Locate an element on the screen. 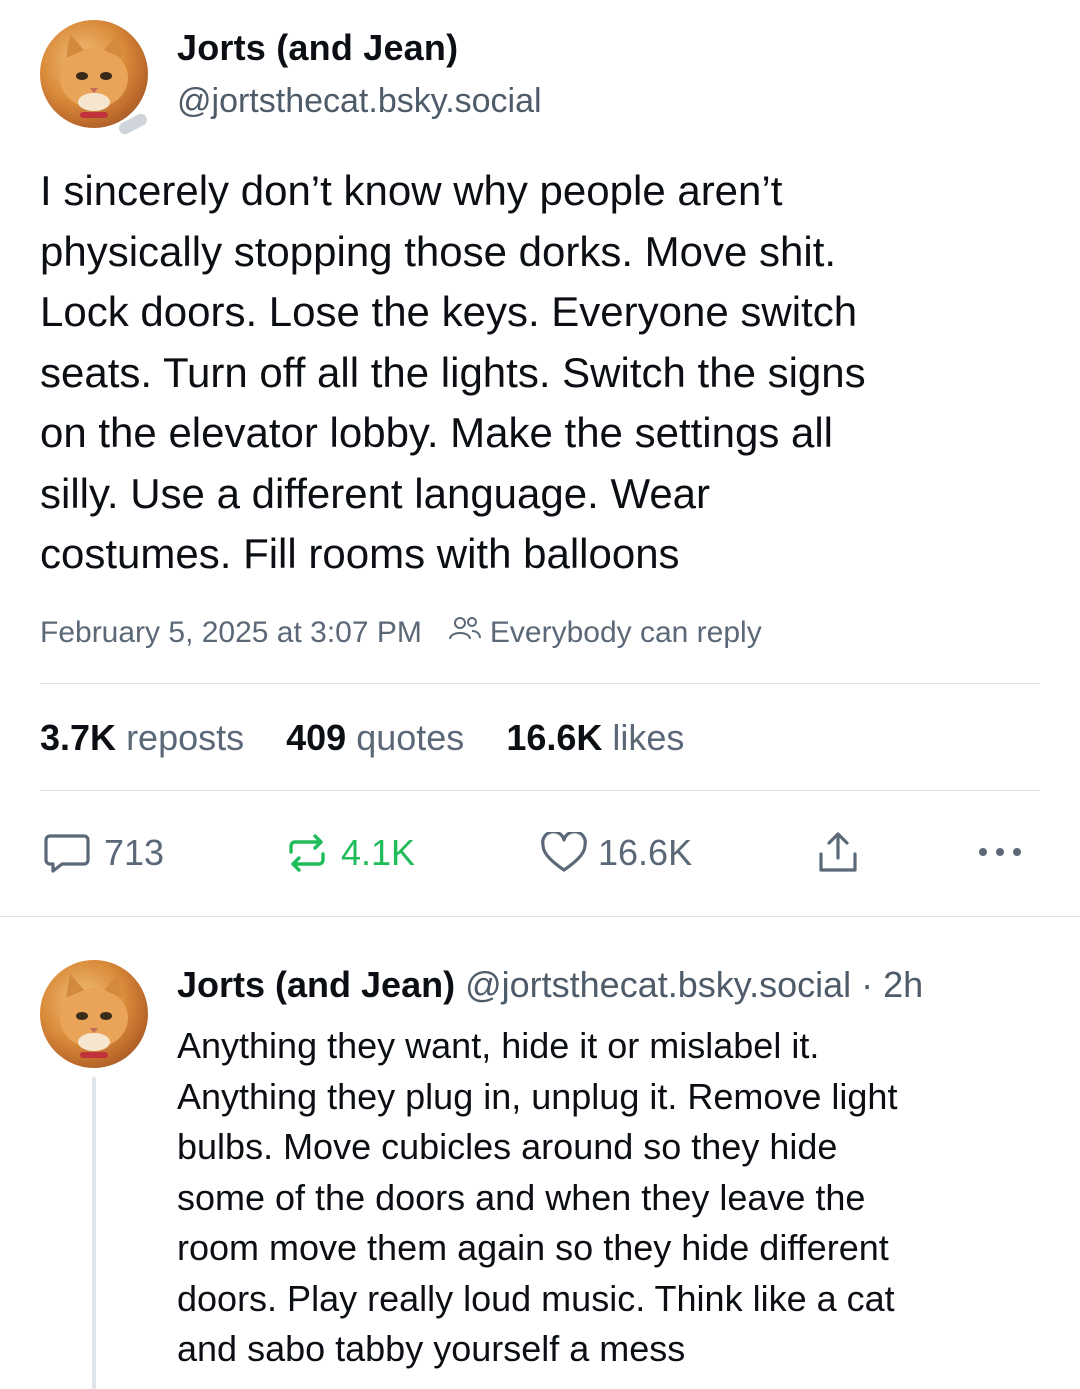 This screenshot has width=1080, height=1389. share-icon is located at coordinates (838, 853).